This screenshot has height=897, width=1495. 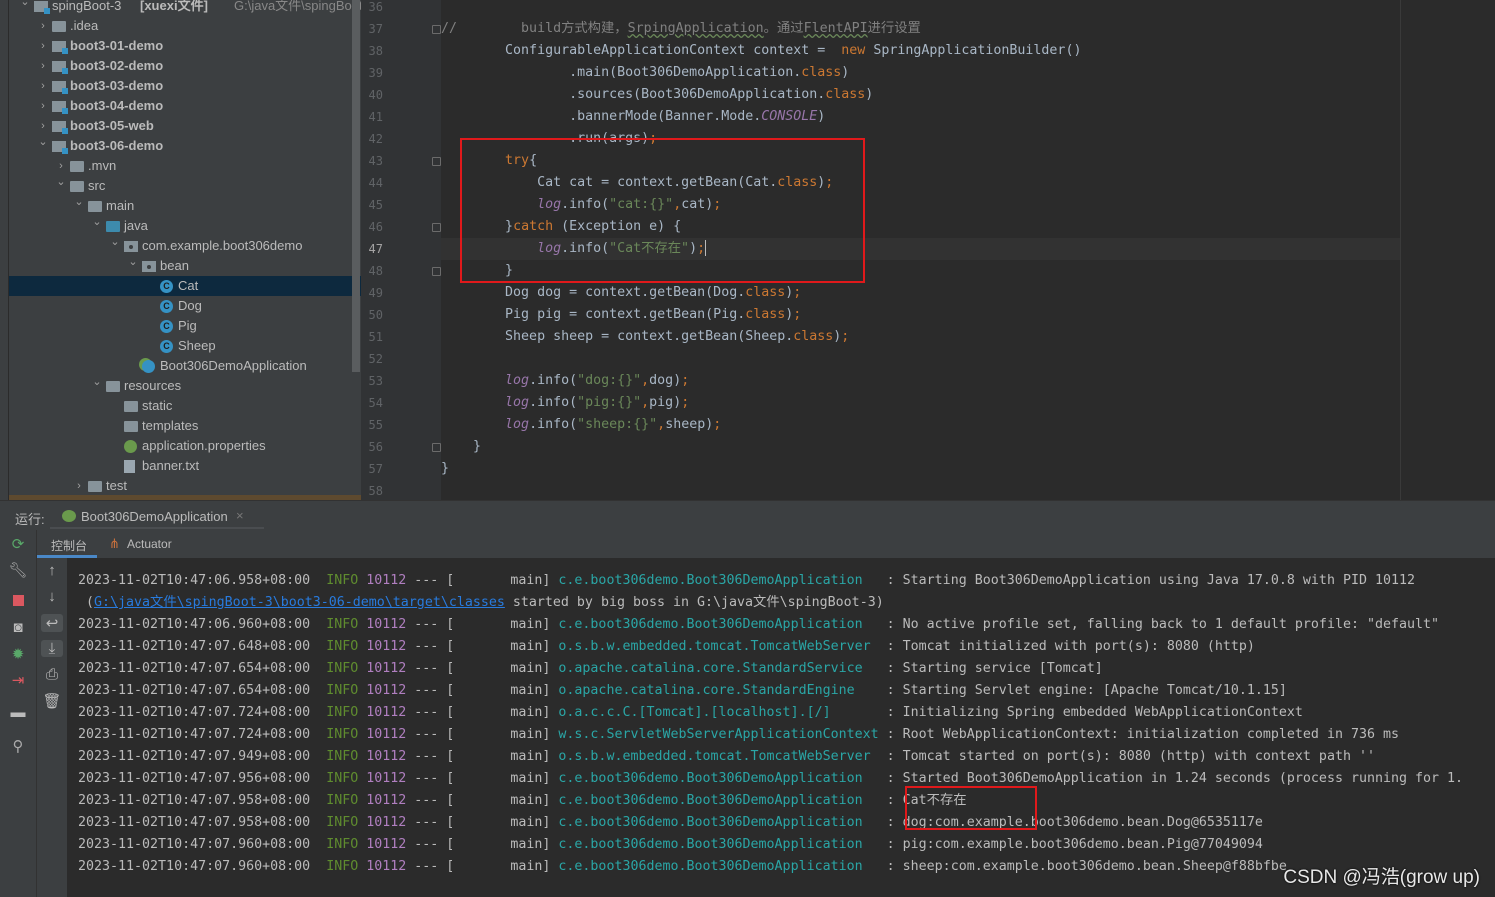 What do you see at coordinates (194, 668) in the screenshot?
I see `console-timestamp: 2023-11-02T10:47:07.654+08:00` at bounding box center [194, 668].